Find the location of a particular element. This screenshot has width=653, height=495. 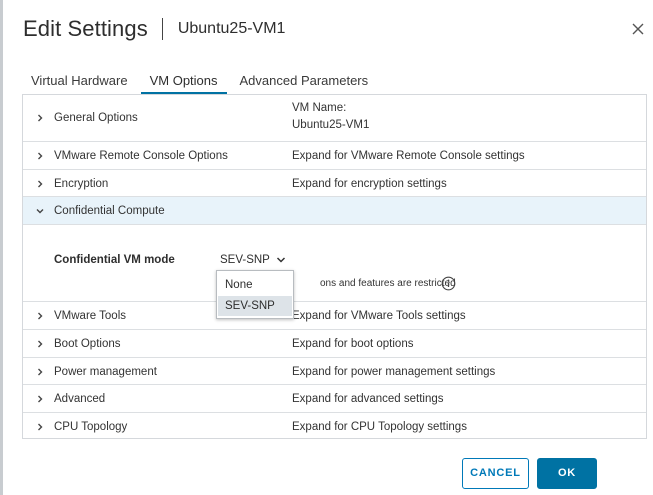

dropdown-option-sev-snp: SEV-SNP is located at coordinates (255, 306).